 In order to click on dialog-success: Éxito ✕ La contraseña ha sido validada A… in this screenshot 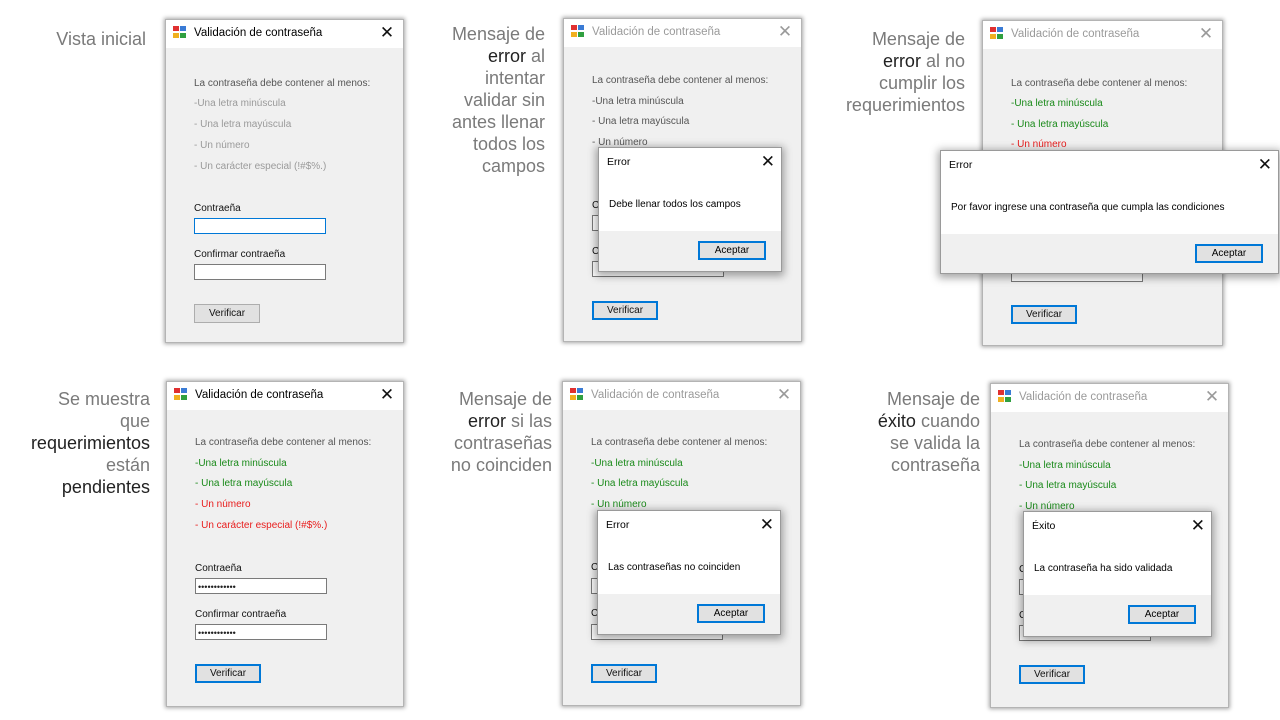, I will do `click(1117, 574)`.